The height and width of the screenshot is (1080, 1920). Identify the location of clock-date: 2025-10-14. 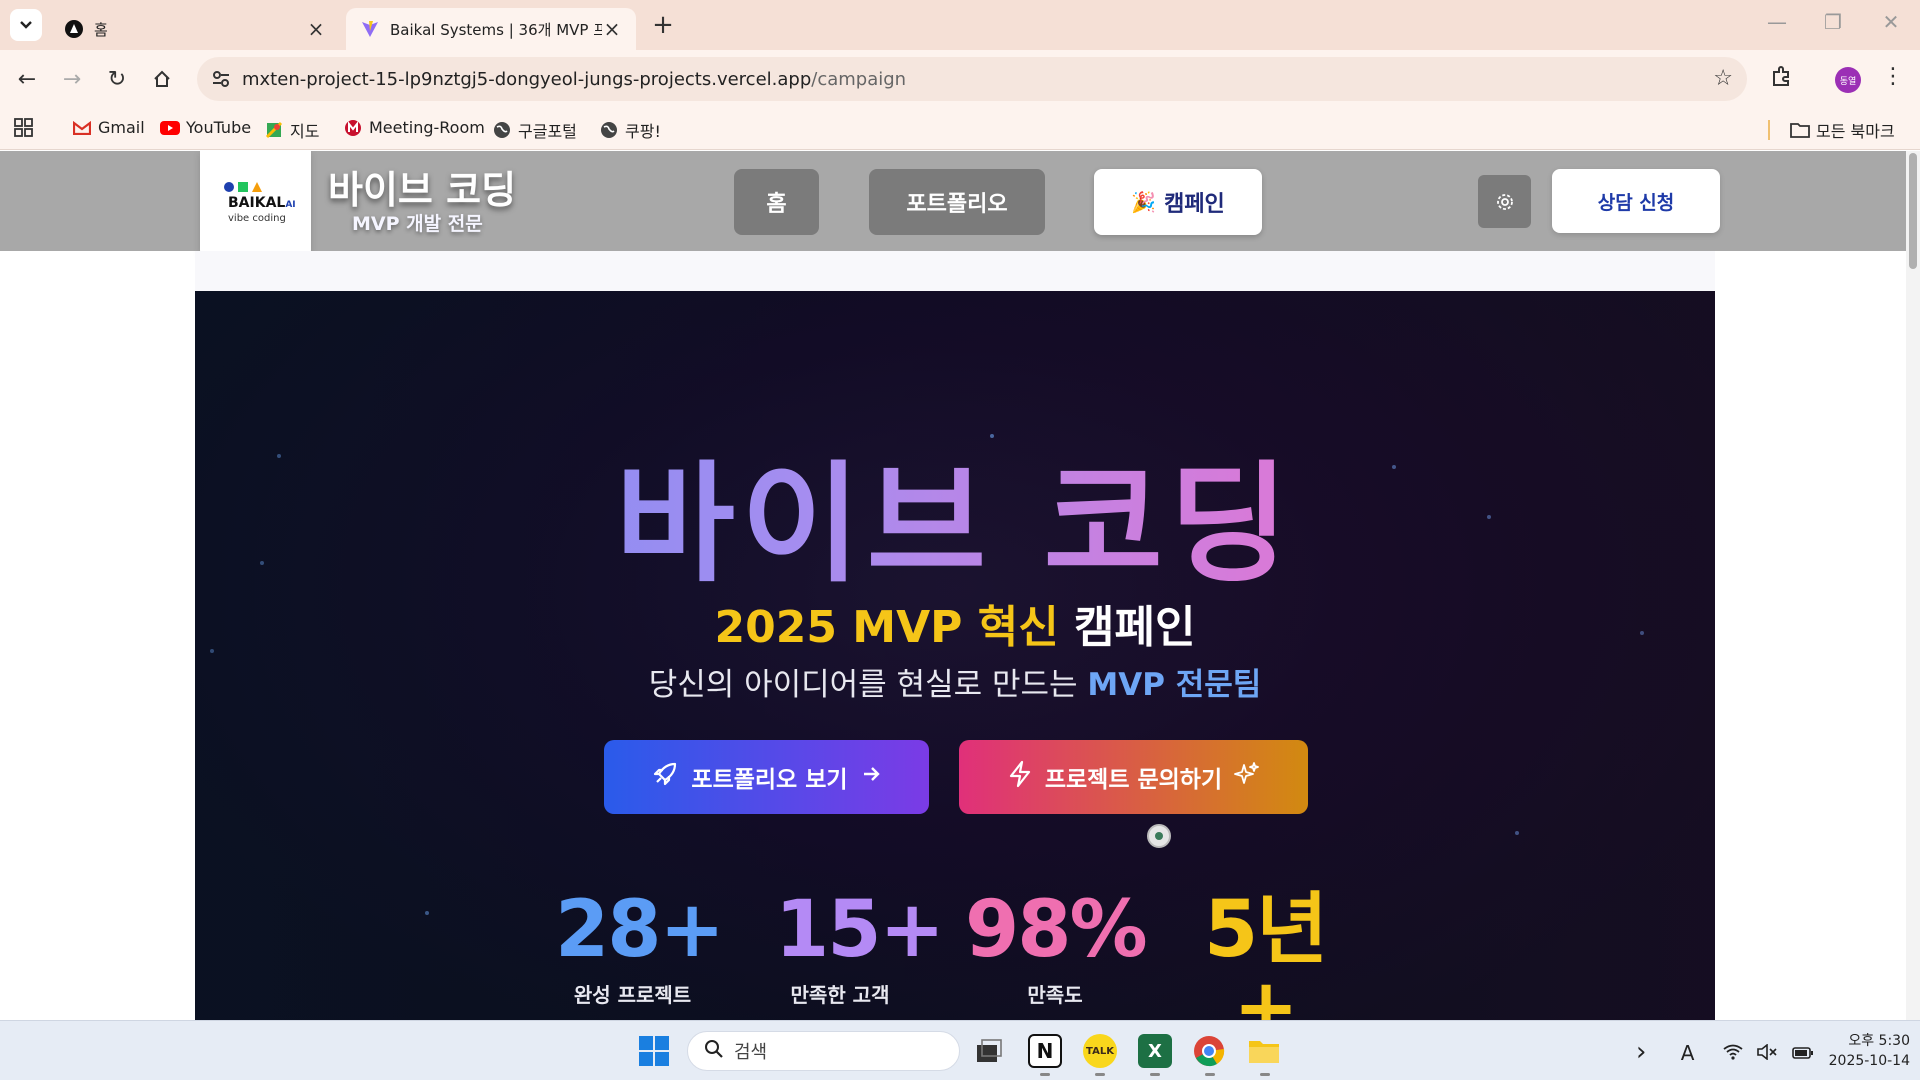
(1869, 1061).